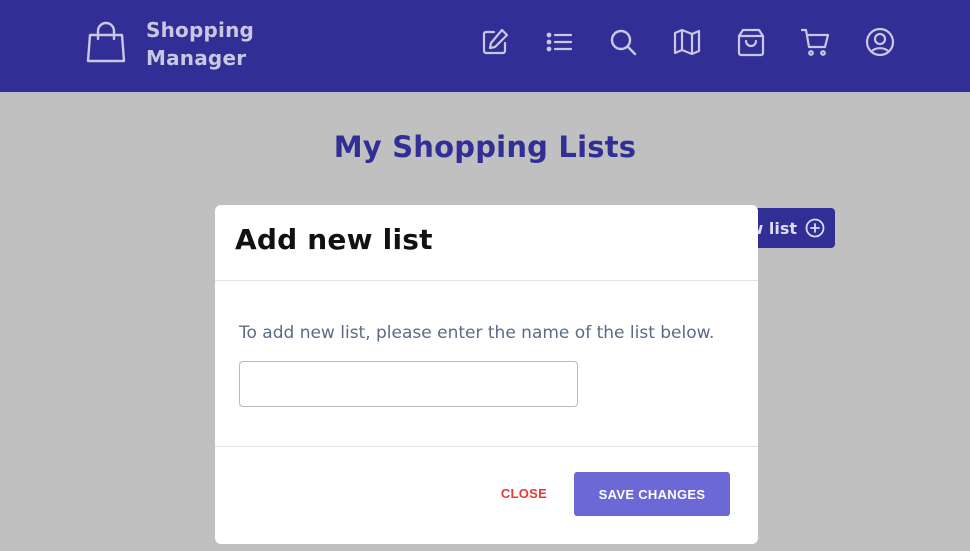 Image resolution: width=970 pixels, height=551 pixels. What do you see at coordinates (815, 228) in the screenshot?
I see `plus-circle-icon` at bounding box center [815, 228].